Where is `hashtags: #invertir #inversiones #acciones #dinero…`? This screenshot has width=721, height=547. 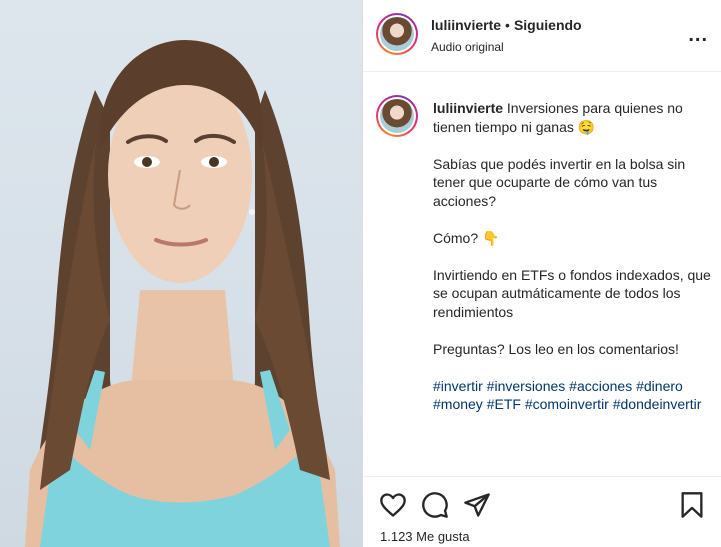 hashtags: #invertir #inversiones #acciones #dinero… is located at coordinates (573, 395).